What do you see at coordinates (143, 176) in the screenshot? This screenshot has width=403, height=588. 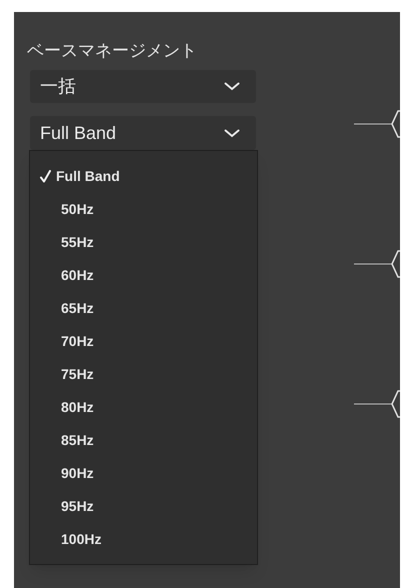 I see `menu-item: Full Band` at bounding box center [143, 176].